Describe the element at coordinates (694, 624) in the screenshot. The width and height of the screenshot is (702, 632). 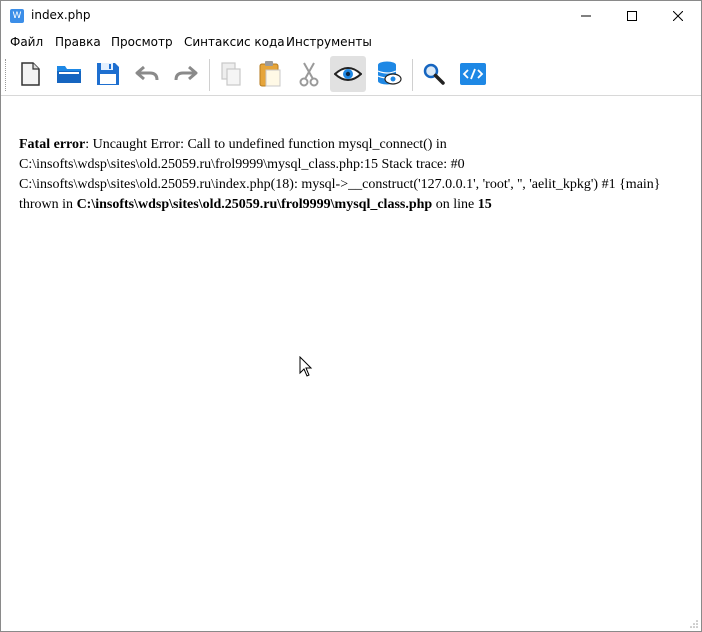
I see `resize-grip-icon` at that location.